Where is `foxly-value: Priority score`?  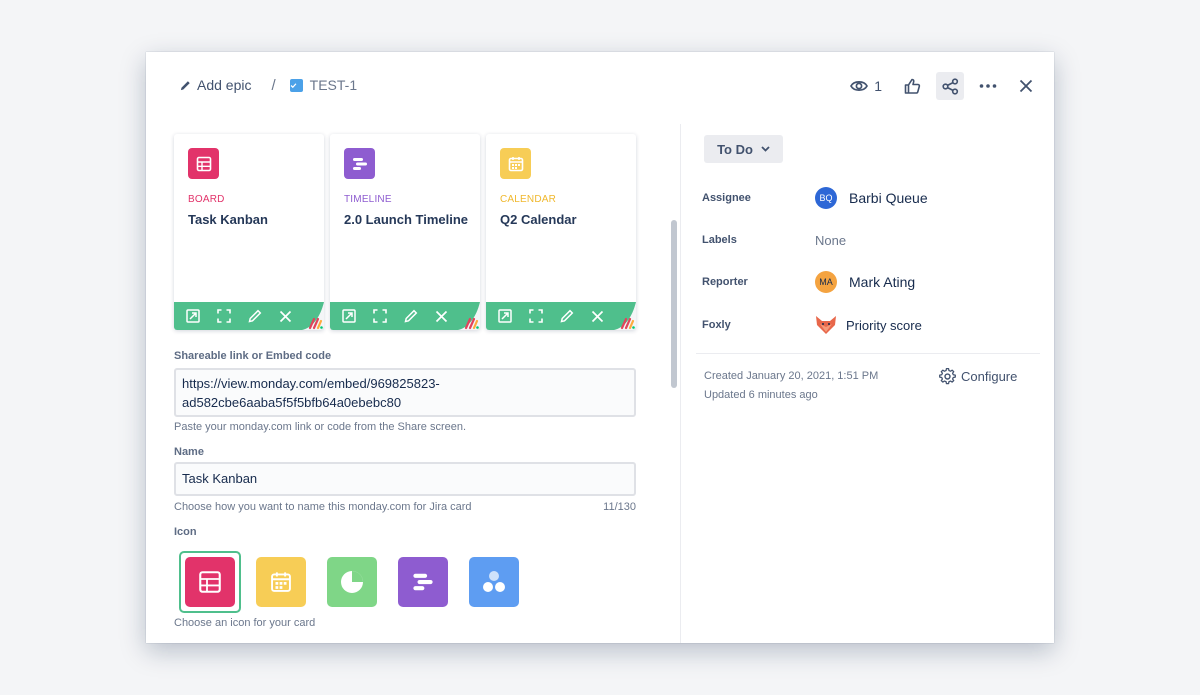 foxly-value: Priority score is located at coordinates (884, 325).